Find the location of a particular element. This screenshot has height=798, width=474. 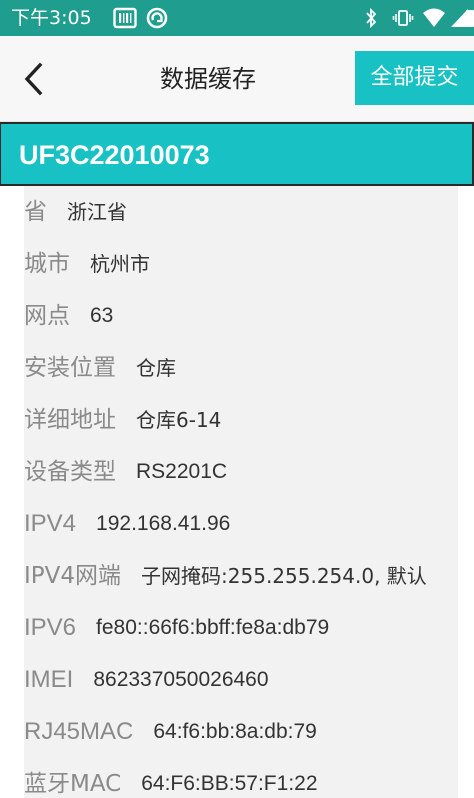

sync-circle-icon is located at coordinates (157, 18).